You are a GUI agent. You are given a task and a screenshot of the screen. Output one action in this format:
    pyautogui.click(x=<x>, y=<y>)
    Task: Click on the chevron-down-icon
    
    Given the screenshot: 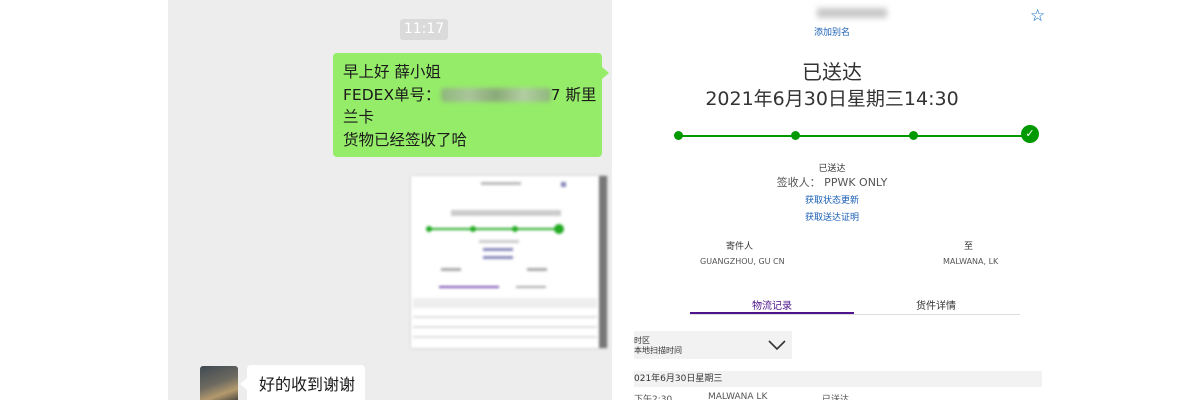 What is the action you would take?
    pyautogui.click(x=777, y=345)
    